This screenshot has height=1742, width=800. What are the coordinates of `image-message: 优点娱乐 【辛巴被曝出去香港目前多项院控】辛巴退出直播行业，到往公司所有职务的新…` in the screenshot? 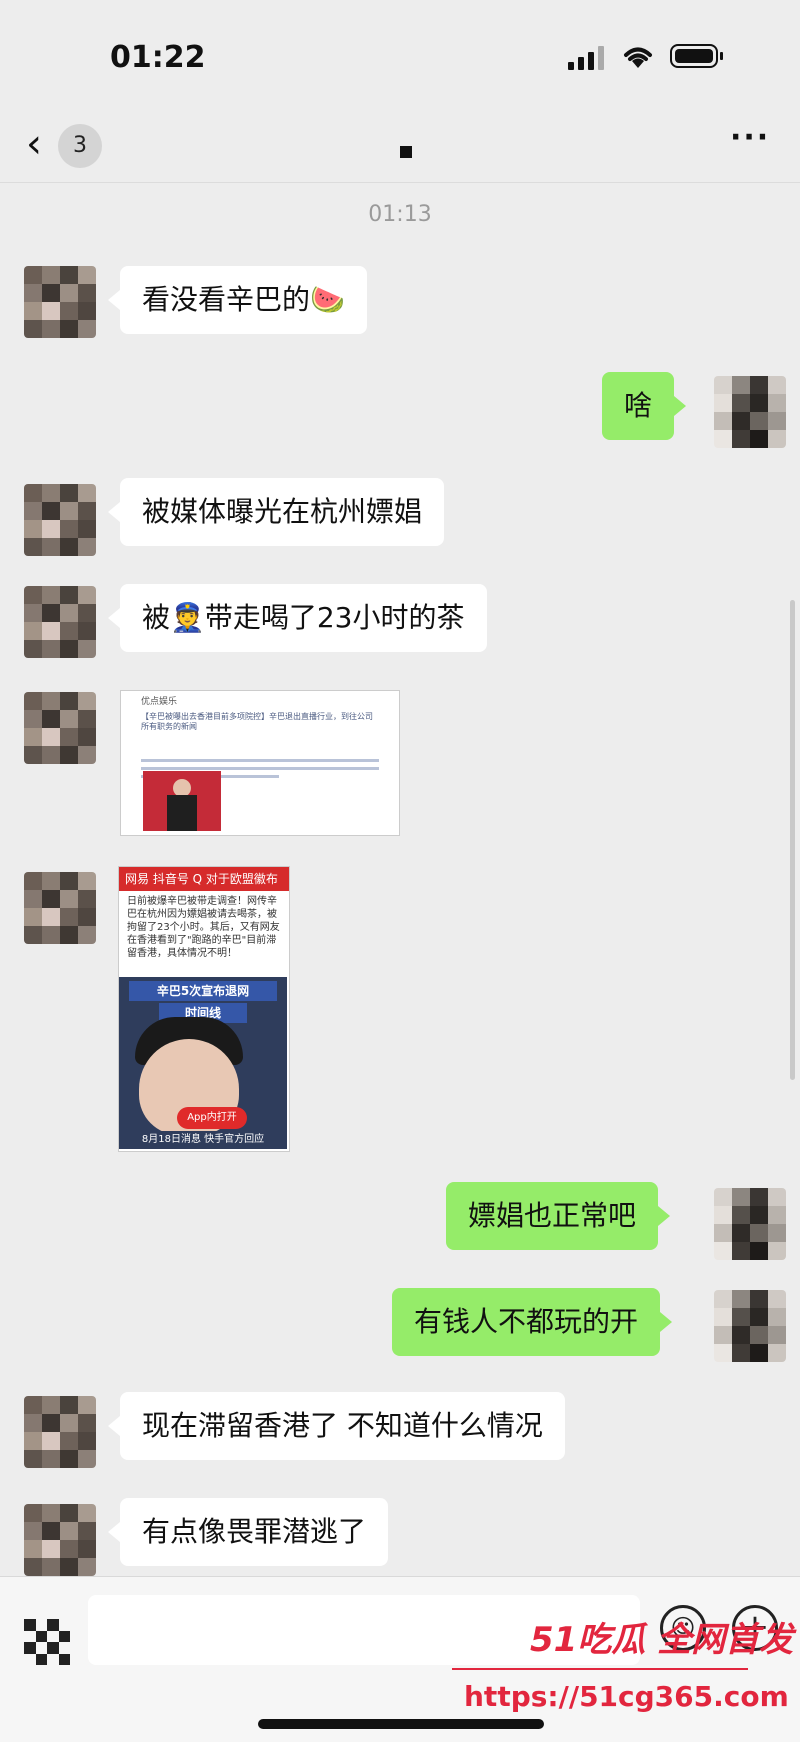 It's located at (260, 763).